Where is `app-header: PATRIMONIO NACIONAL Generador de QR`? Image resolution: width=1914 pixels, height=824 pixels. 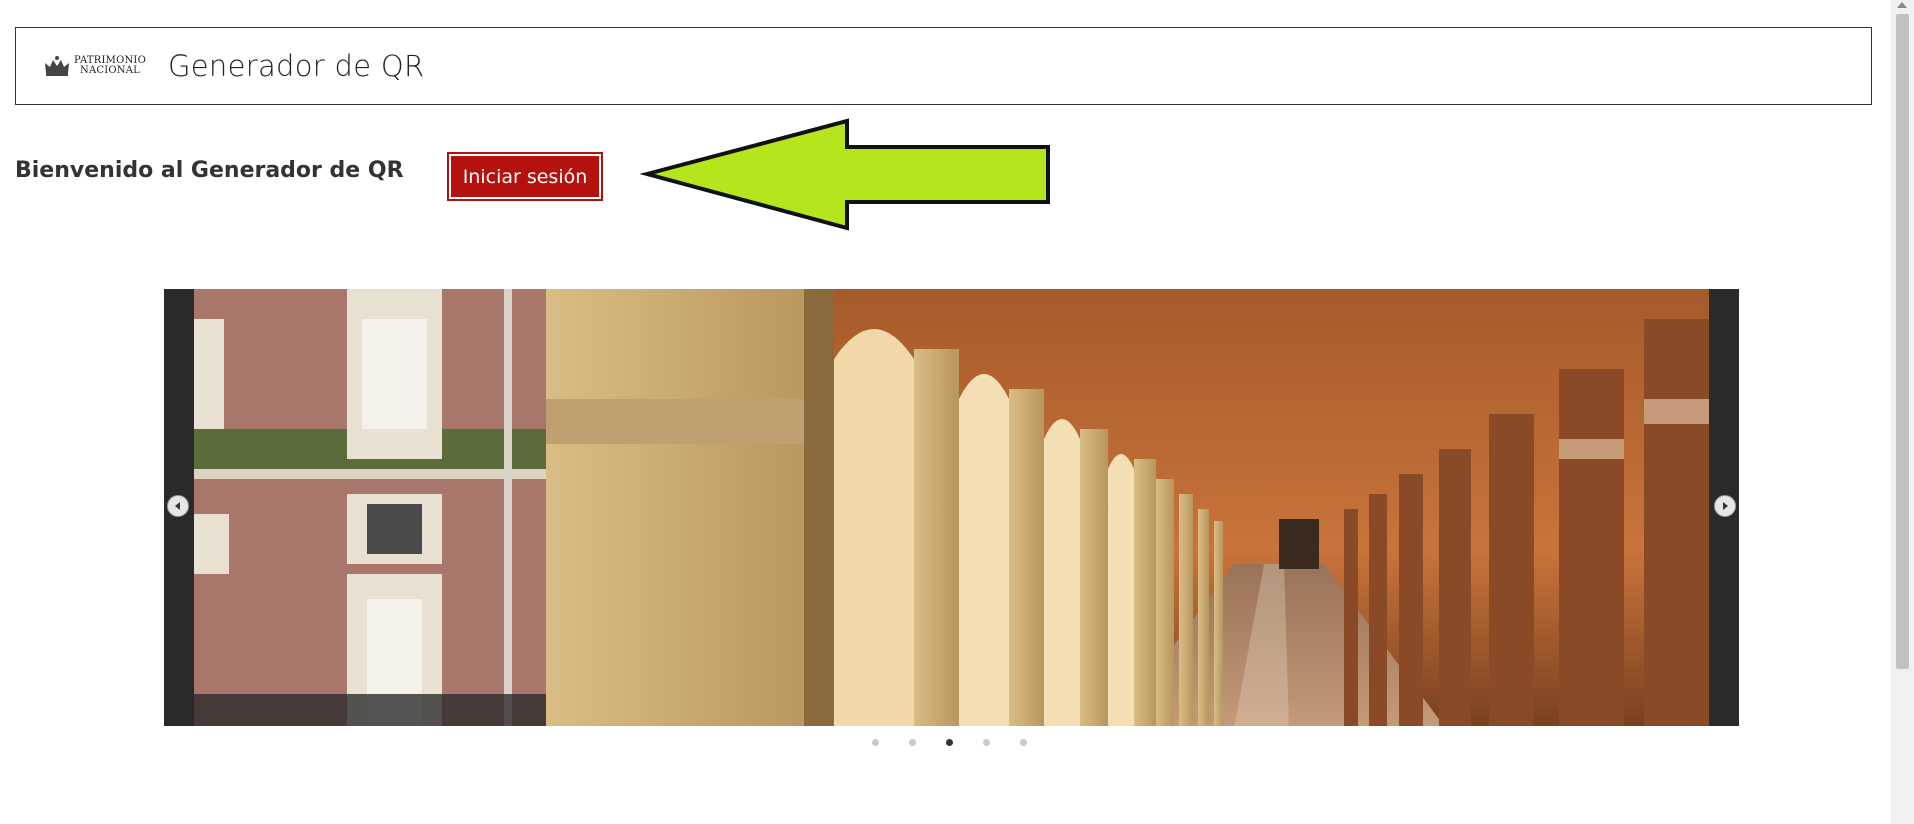 app-header: PATRIMONIO NACIONAL Generador de QR is located at coordinates (943, 66).